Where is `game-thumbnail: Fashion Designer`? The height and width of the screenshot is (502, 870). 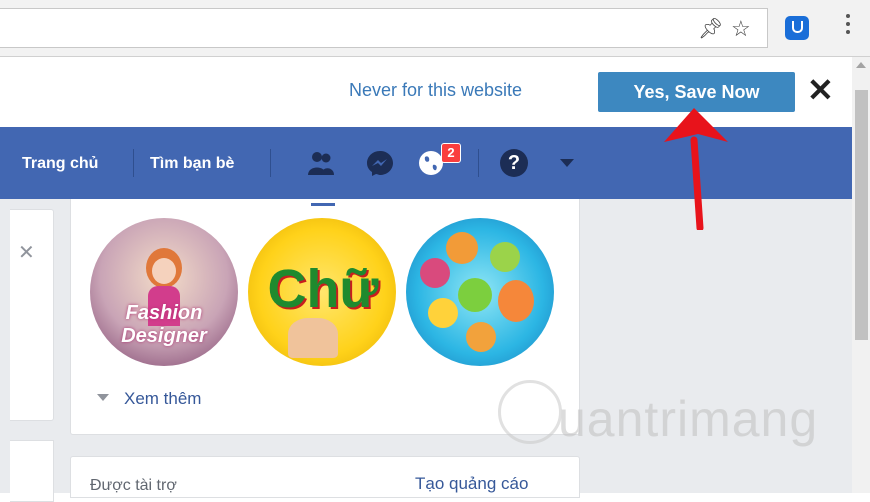 game-thumbnail: Fashion Designer is located at coordinates (164, 292).